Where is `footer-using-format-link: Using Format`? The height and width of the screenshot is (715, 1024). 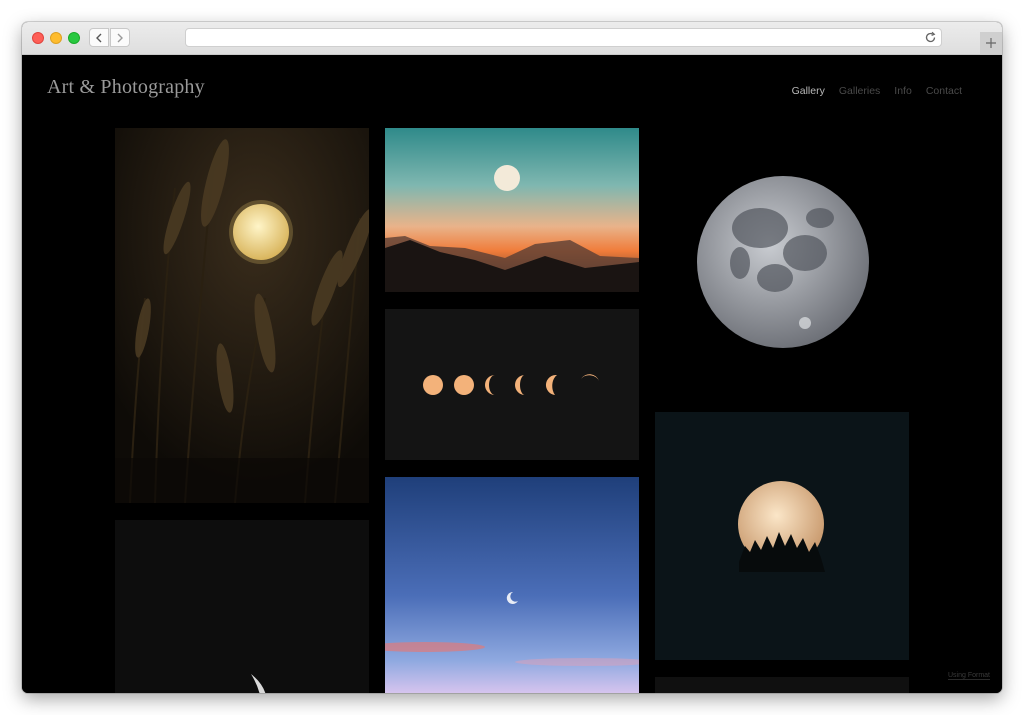 footer-using-format-link: Using Format is located at coordinates (968, 676).